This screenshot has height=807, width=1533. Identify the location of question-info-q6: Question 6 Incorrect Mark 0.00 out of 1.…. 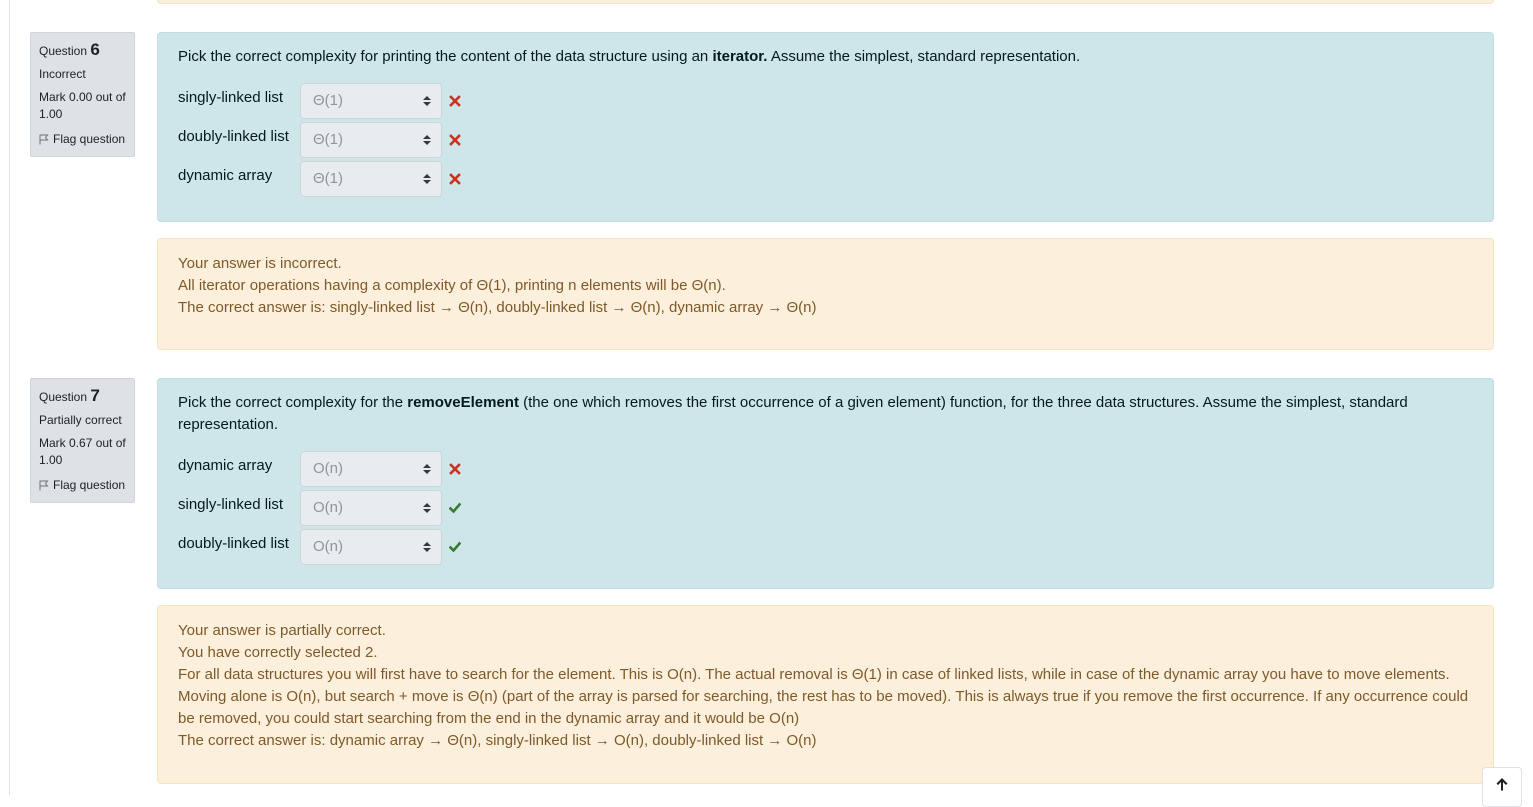
(82, 94).